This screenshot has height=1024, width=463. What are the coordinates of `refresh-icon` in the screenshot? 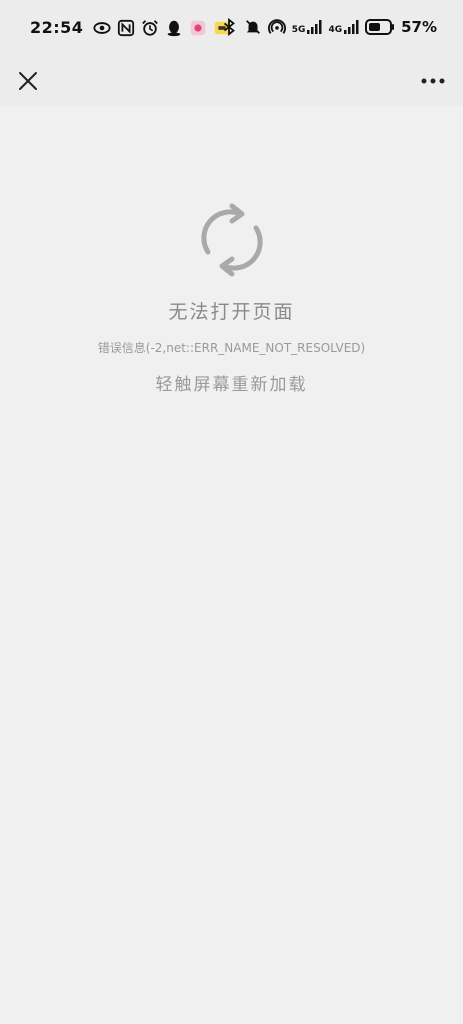 It's located at (232, 240).